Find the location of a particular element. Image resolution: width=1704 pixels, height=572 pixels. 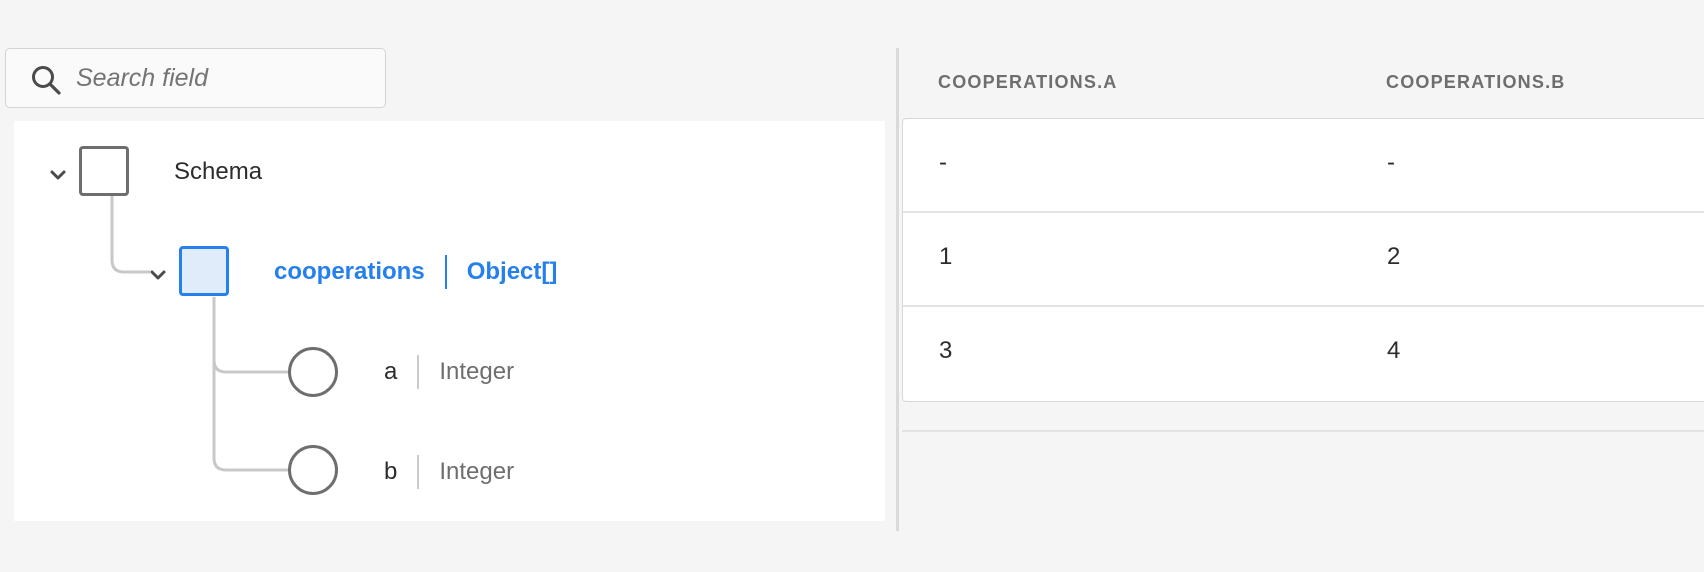

cooperations-type-separator is located at coordinates (445, 272).